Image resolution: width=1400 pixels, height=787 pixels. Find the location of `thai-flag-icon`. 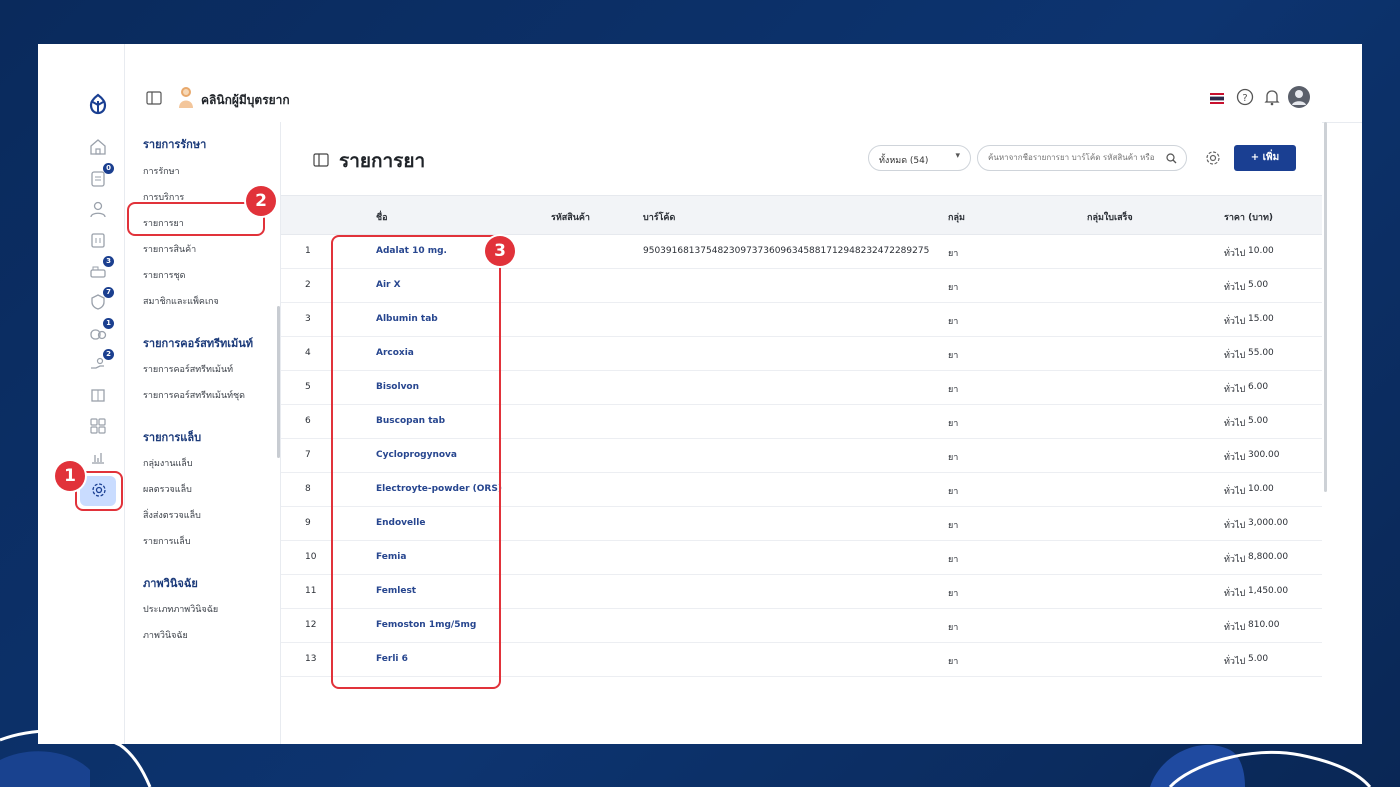

thai-flag-icon is located at coordinates (1217, 98).